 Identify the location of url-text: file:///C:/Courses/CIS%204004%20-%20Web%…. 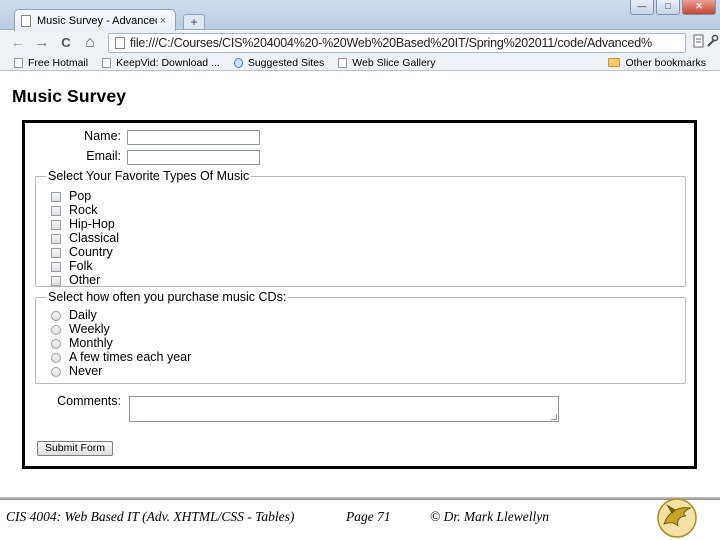
(391, 43).